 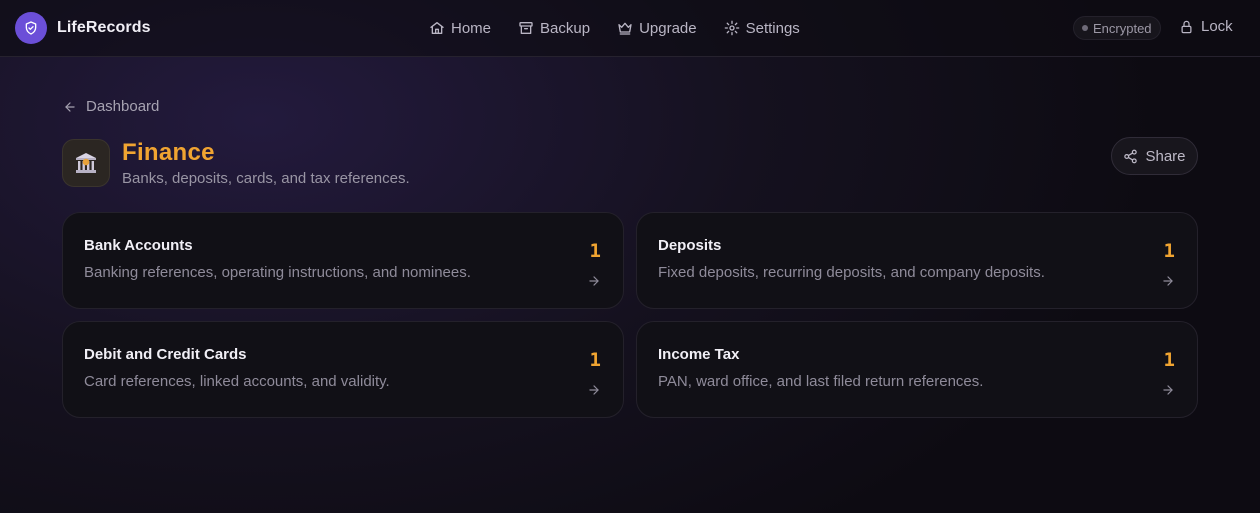 What do you see at coordinates (104, 27) in the screenshot?
I see `app-name: LifeRecords` at bounding box center [104, 27].